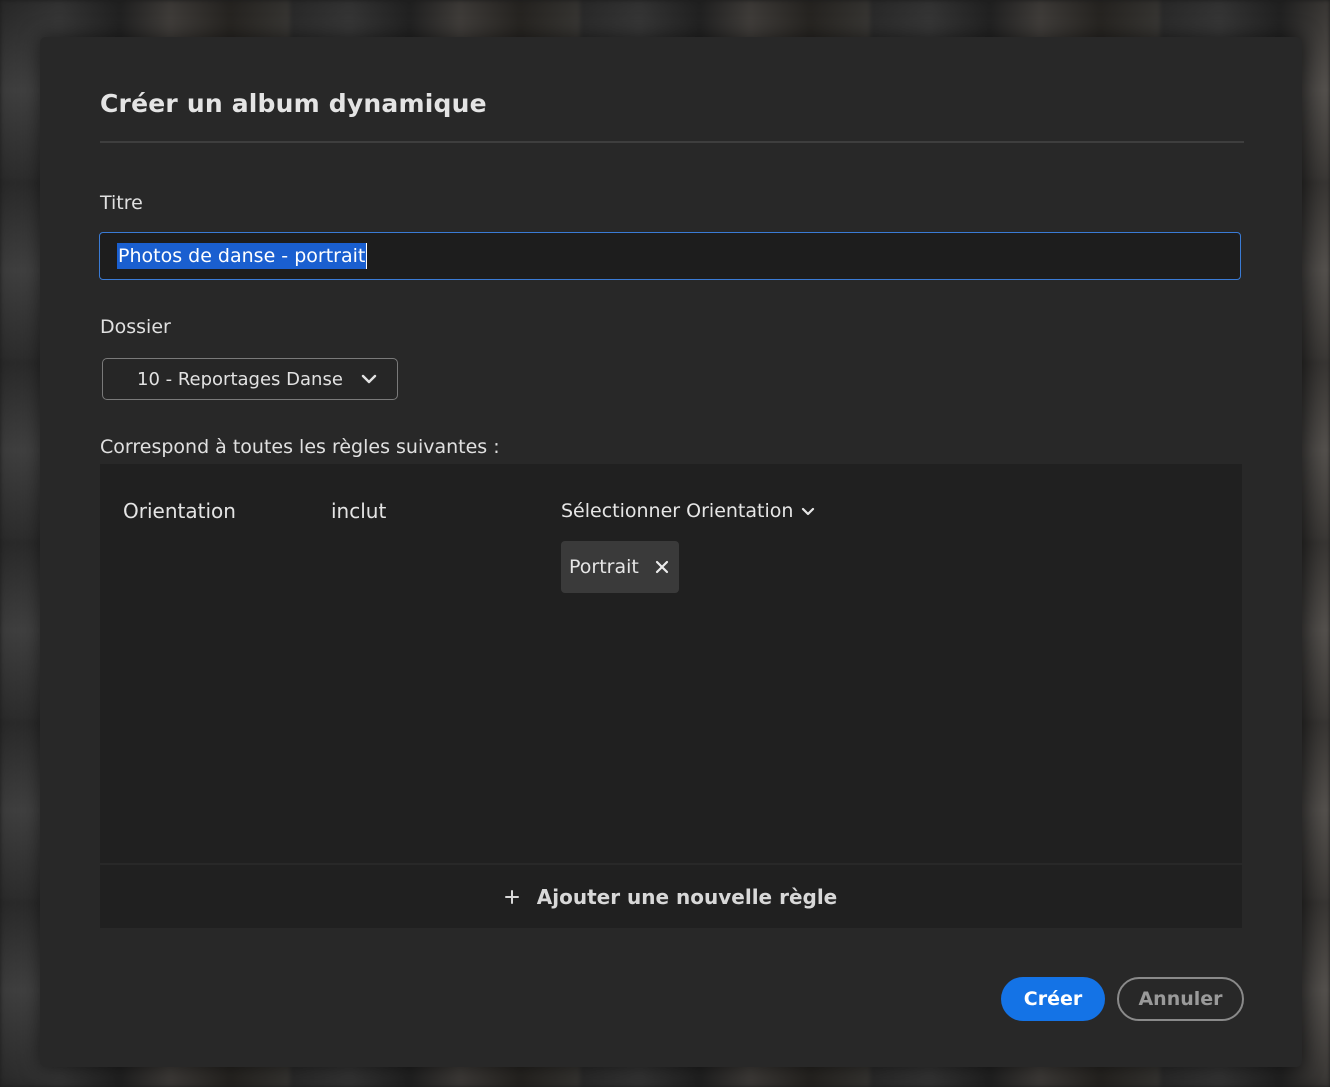  Describe the element at coordinates (121, 203) in the screenshot. I see `title-label: Titre` at that location.